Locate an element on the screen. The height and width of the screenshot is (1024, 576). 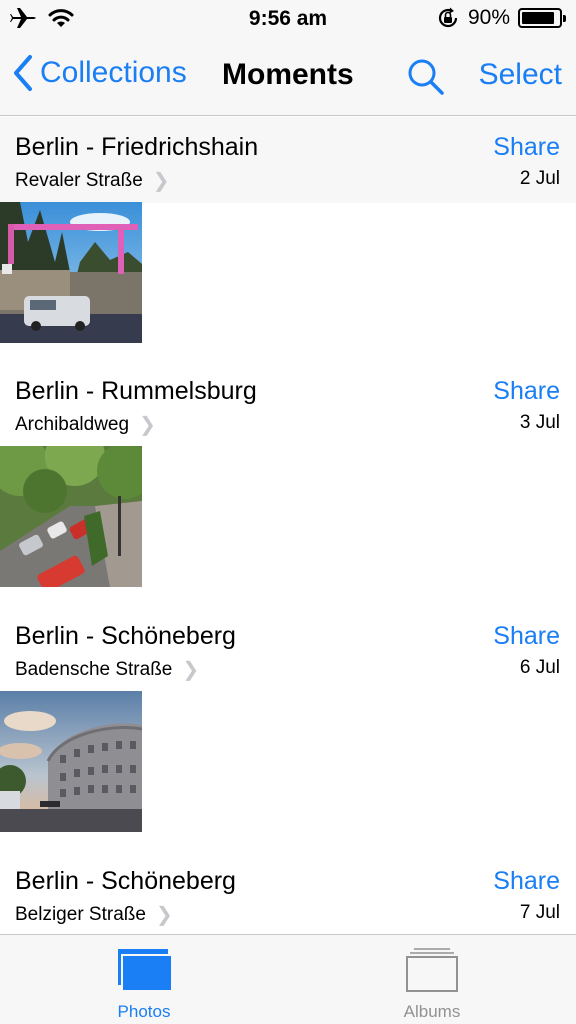
photos-icon is located at coordinates (145, 970).